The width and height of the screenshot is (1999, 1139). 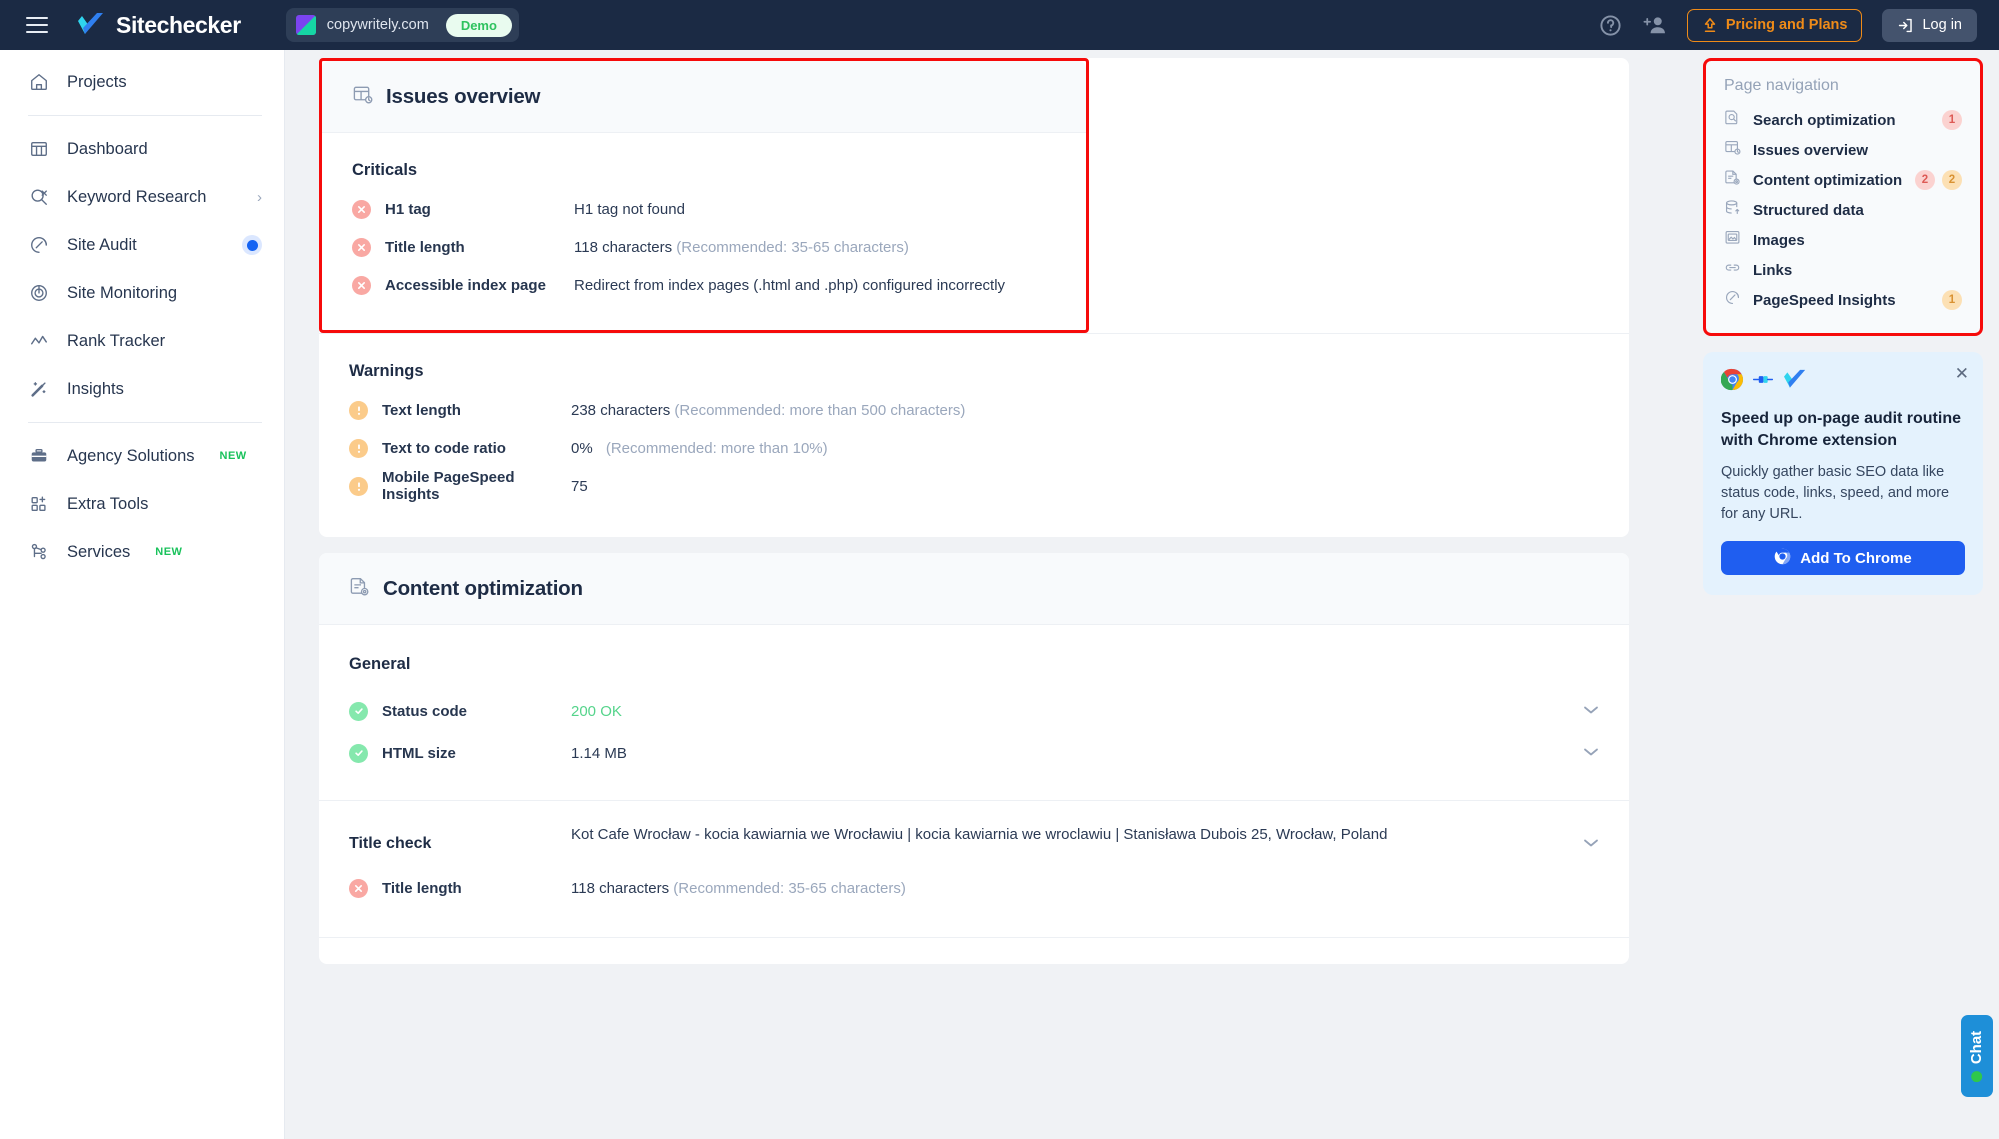 What do you see at coordinates (39, 149) in the screenshot?
I see `dashboard-icon` at bounding box center [39, 149].